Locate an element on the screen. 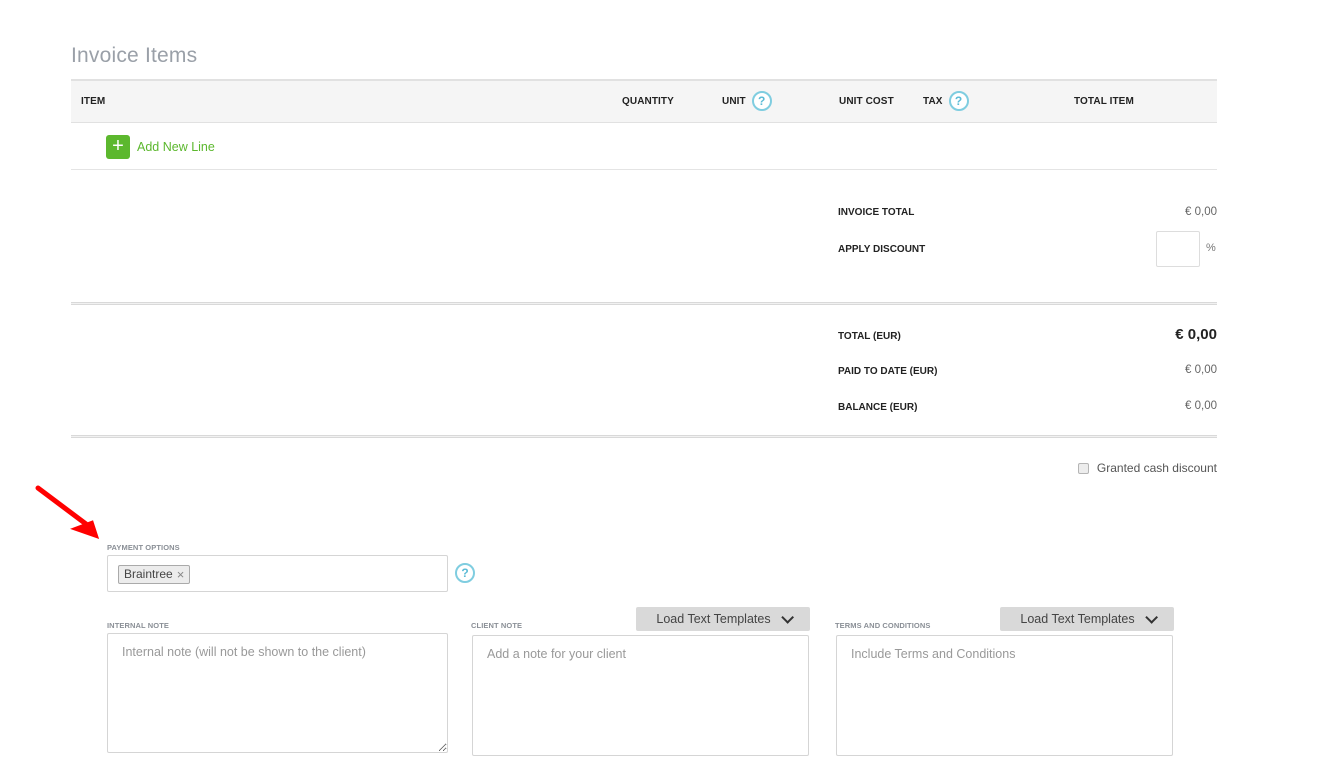  column-header-item: ITEM is located at coordinates (93, 101).